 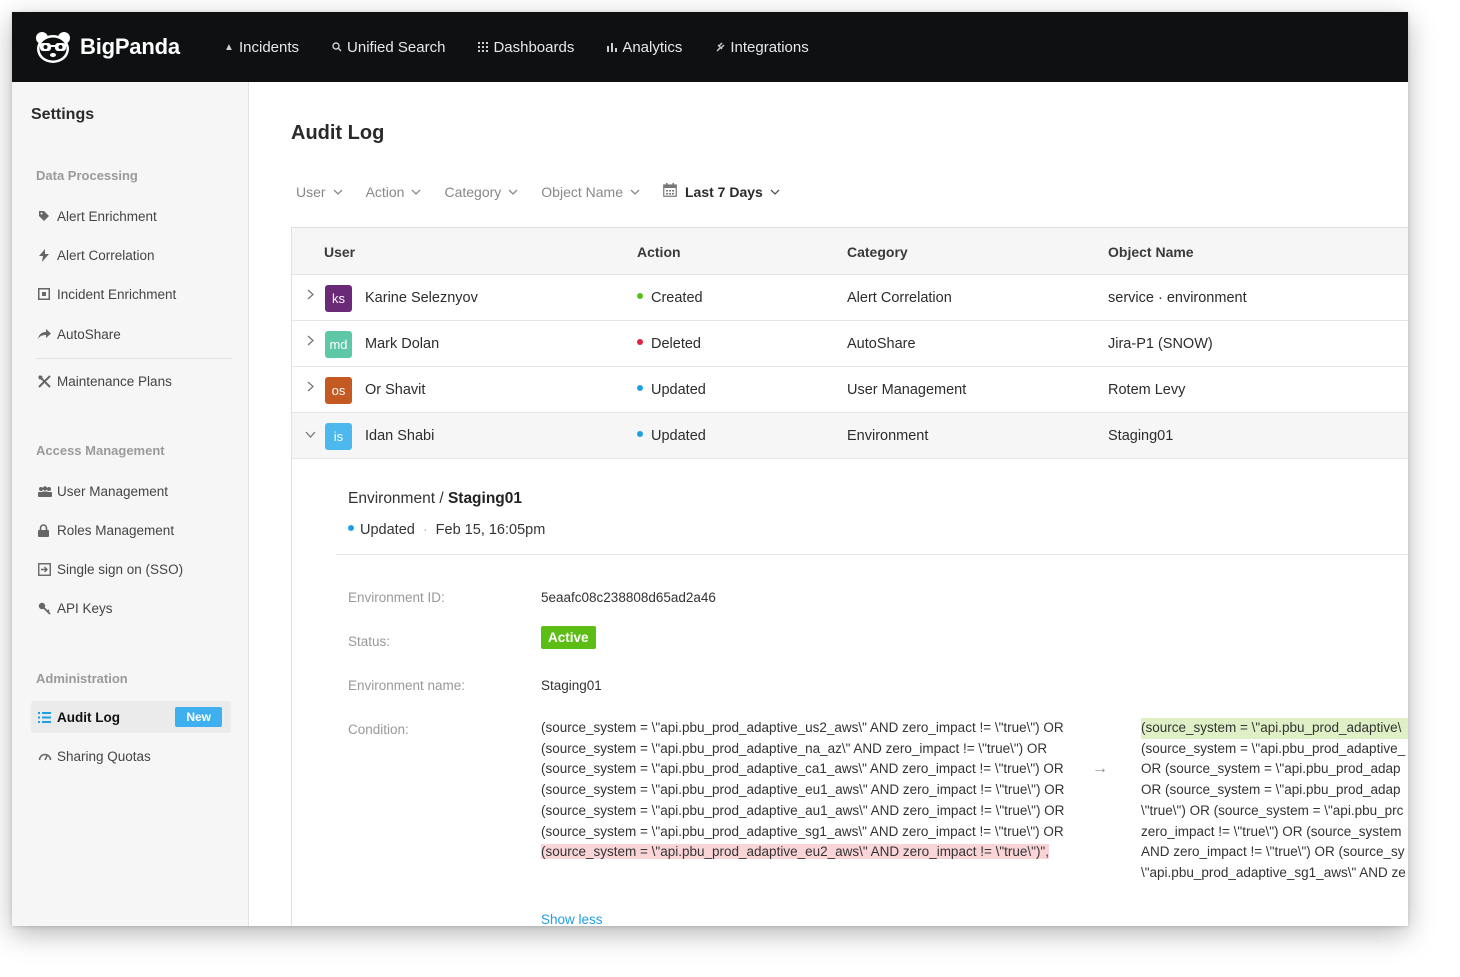 What do you see at coordinates (572, 919) in the screenshot?
I see `show-less-link: Show less` at bounding box center [572, 919].